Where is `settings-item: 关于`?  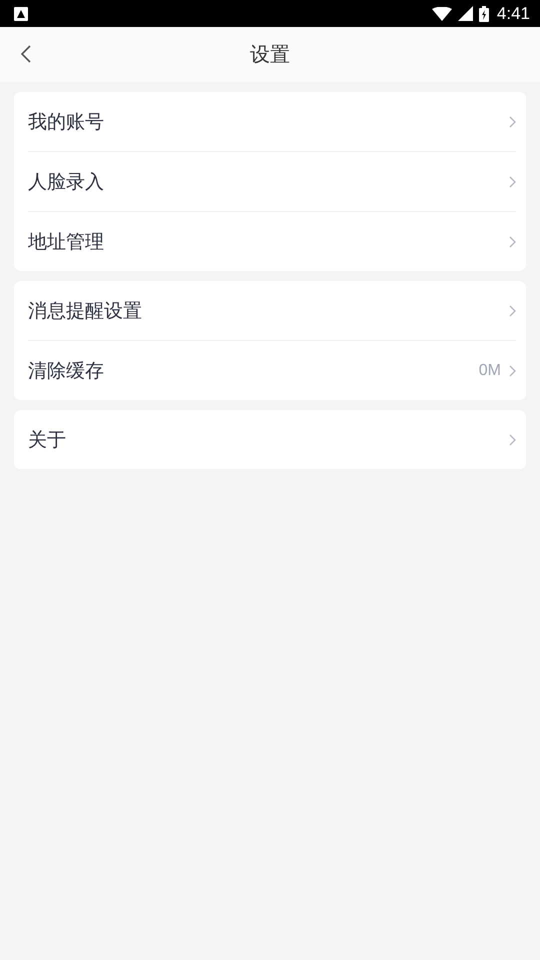
settings-item: 关于 is located at coordinates (272, 439).